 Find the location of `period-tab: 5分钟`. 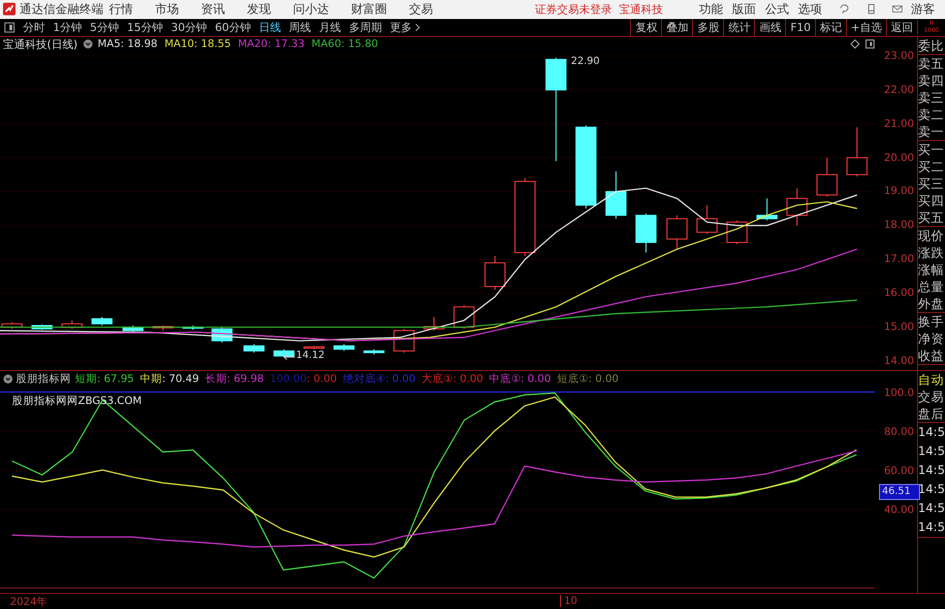

period-tab: 5分钟 is located at coordinates (104, 27).